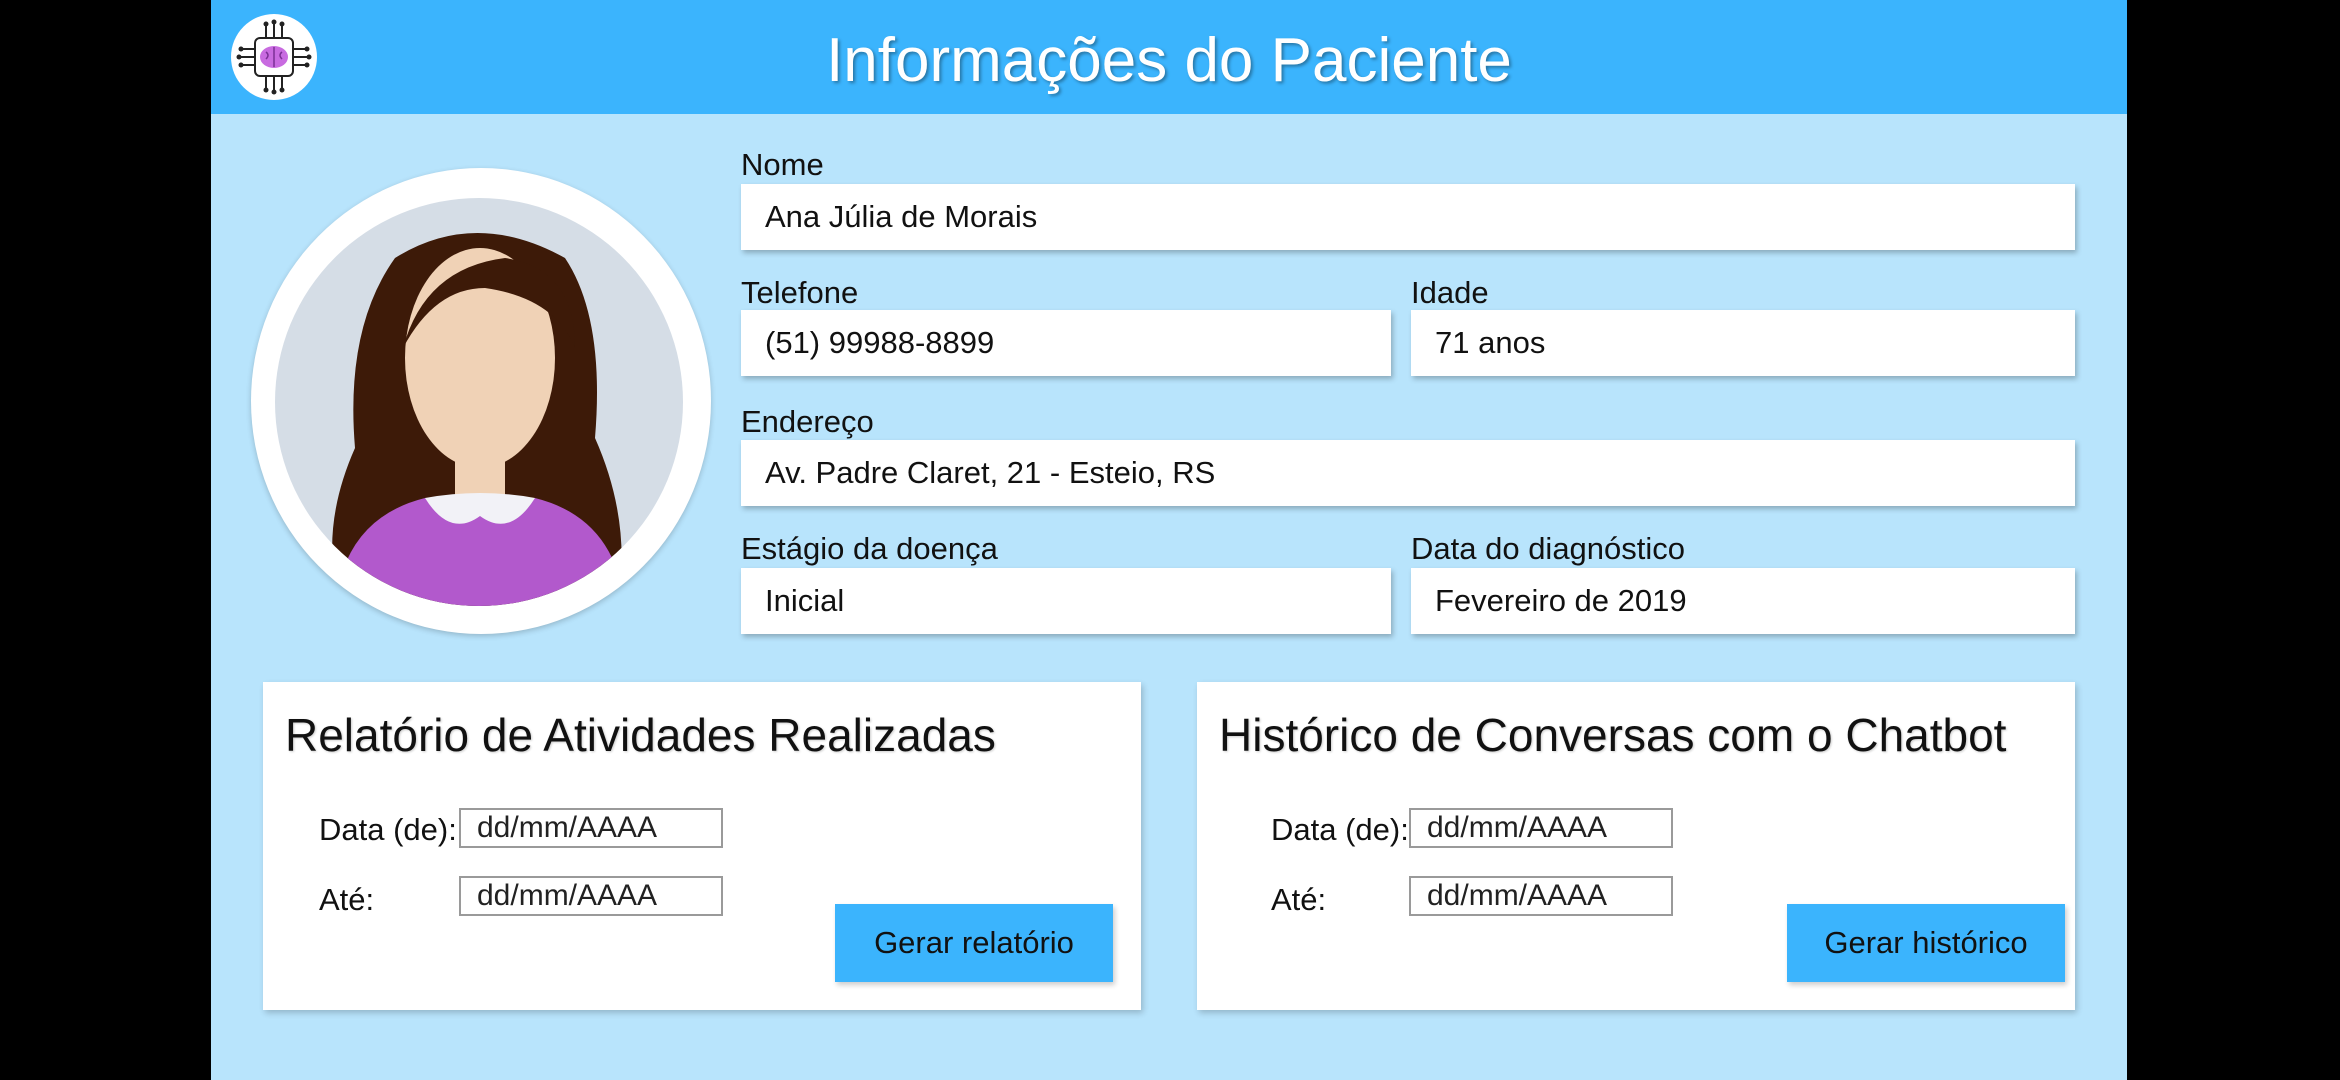 The width and height of the screenshot is (2340, 1080). What do you see at coordinates (1169, 60) in the screenshot?
I see `page-title: Informações do Paciente` at bounding box center [1169, 60].